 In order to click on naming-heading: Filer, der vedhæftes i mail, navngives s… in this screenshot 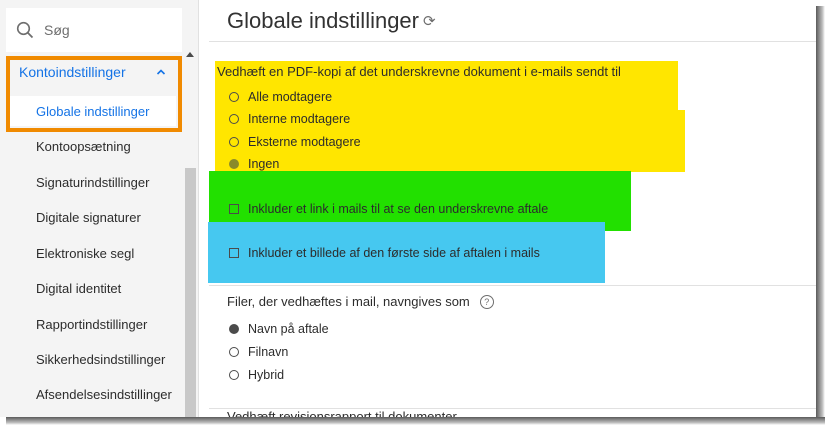, I will do `click(360, 301)`.